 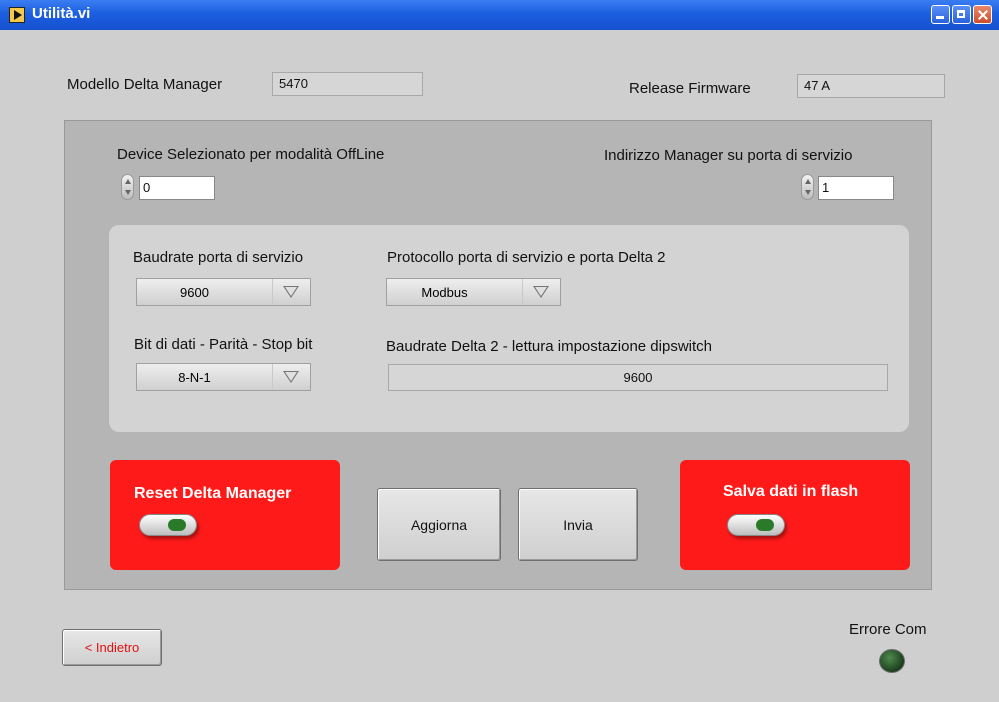 What do you see at coordinates (638, 377) in the screenshot?
I see `delta2-baud-indicator: 9600` at bounding box center [638, 377].